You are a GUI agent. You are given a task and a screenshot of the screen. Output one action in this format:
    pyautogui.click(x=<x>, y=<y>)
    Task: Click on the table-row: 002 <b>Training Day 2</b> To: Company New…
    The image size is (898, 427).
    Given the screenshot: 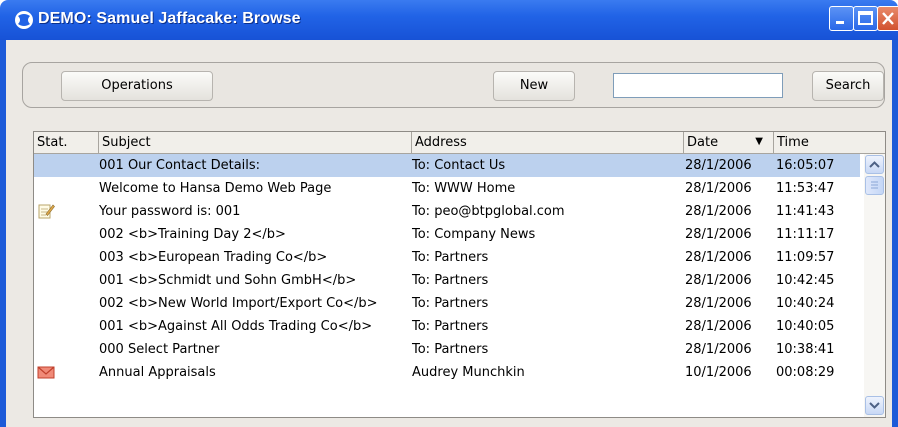 What is the action you would take?
    pyautogui.click(x=447, y=234)
    